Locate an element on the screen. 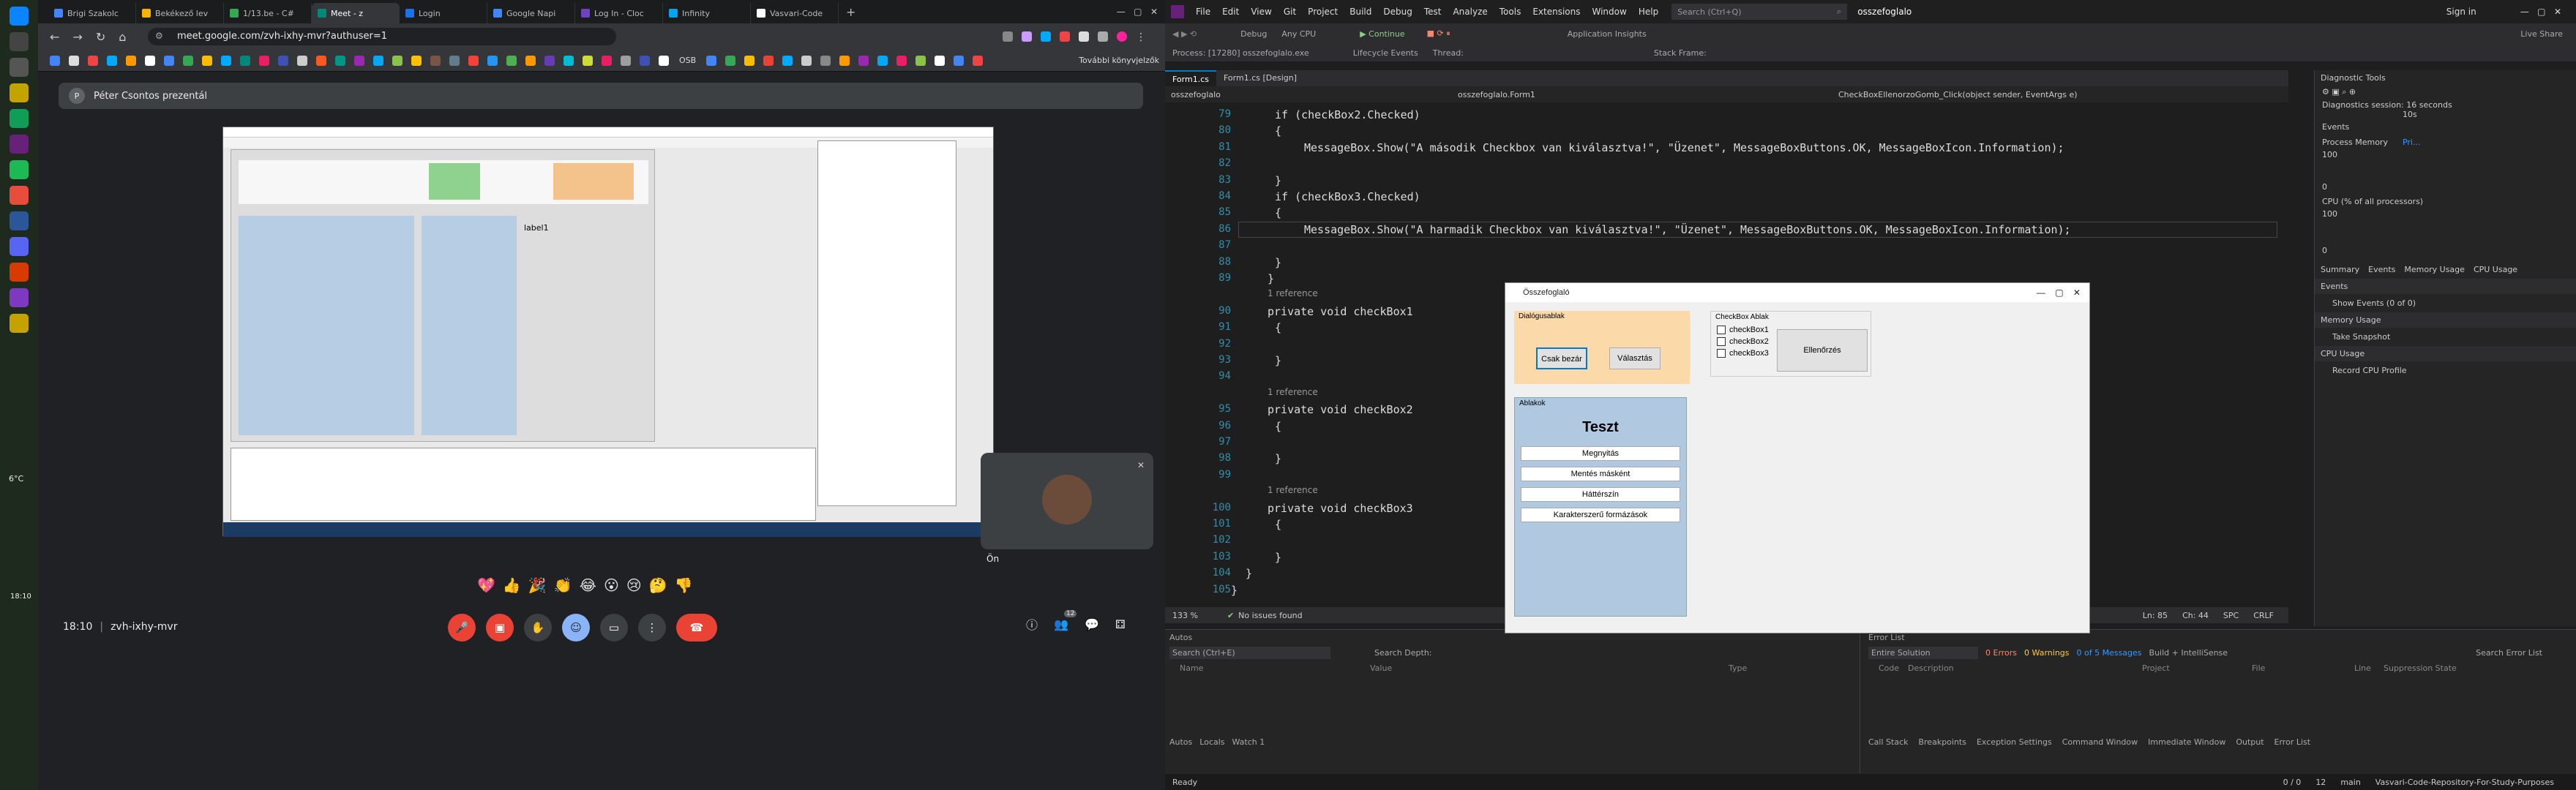 The height and width of the screenshot is (790, 2576). form-window-controls: — ▢ ✕ is located at coordinates (2059, 292).